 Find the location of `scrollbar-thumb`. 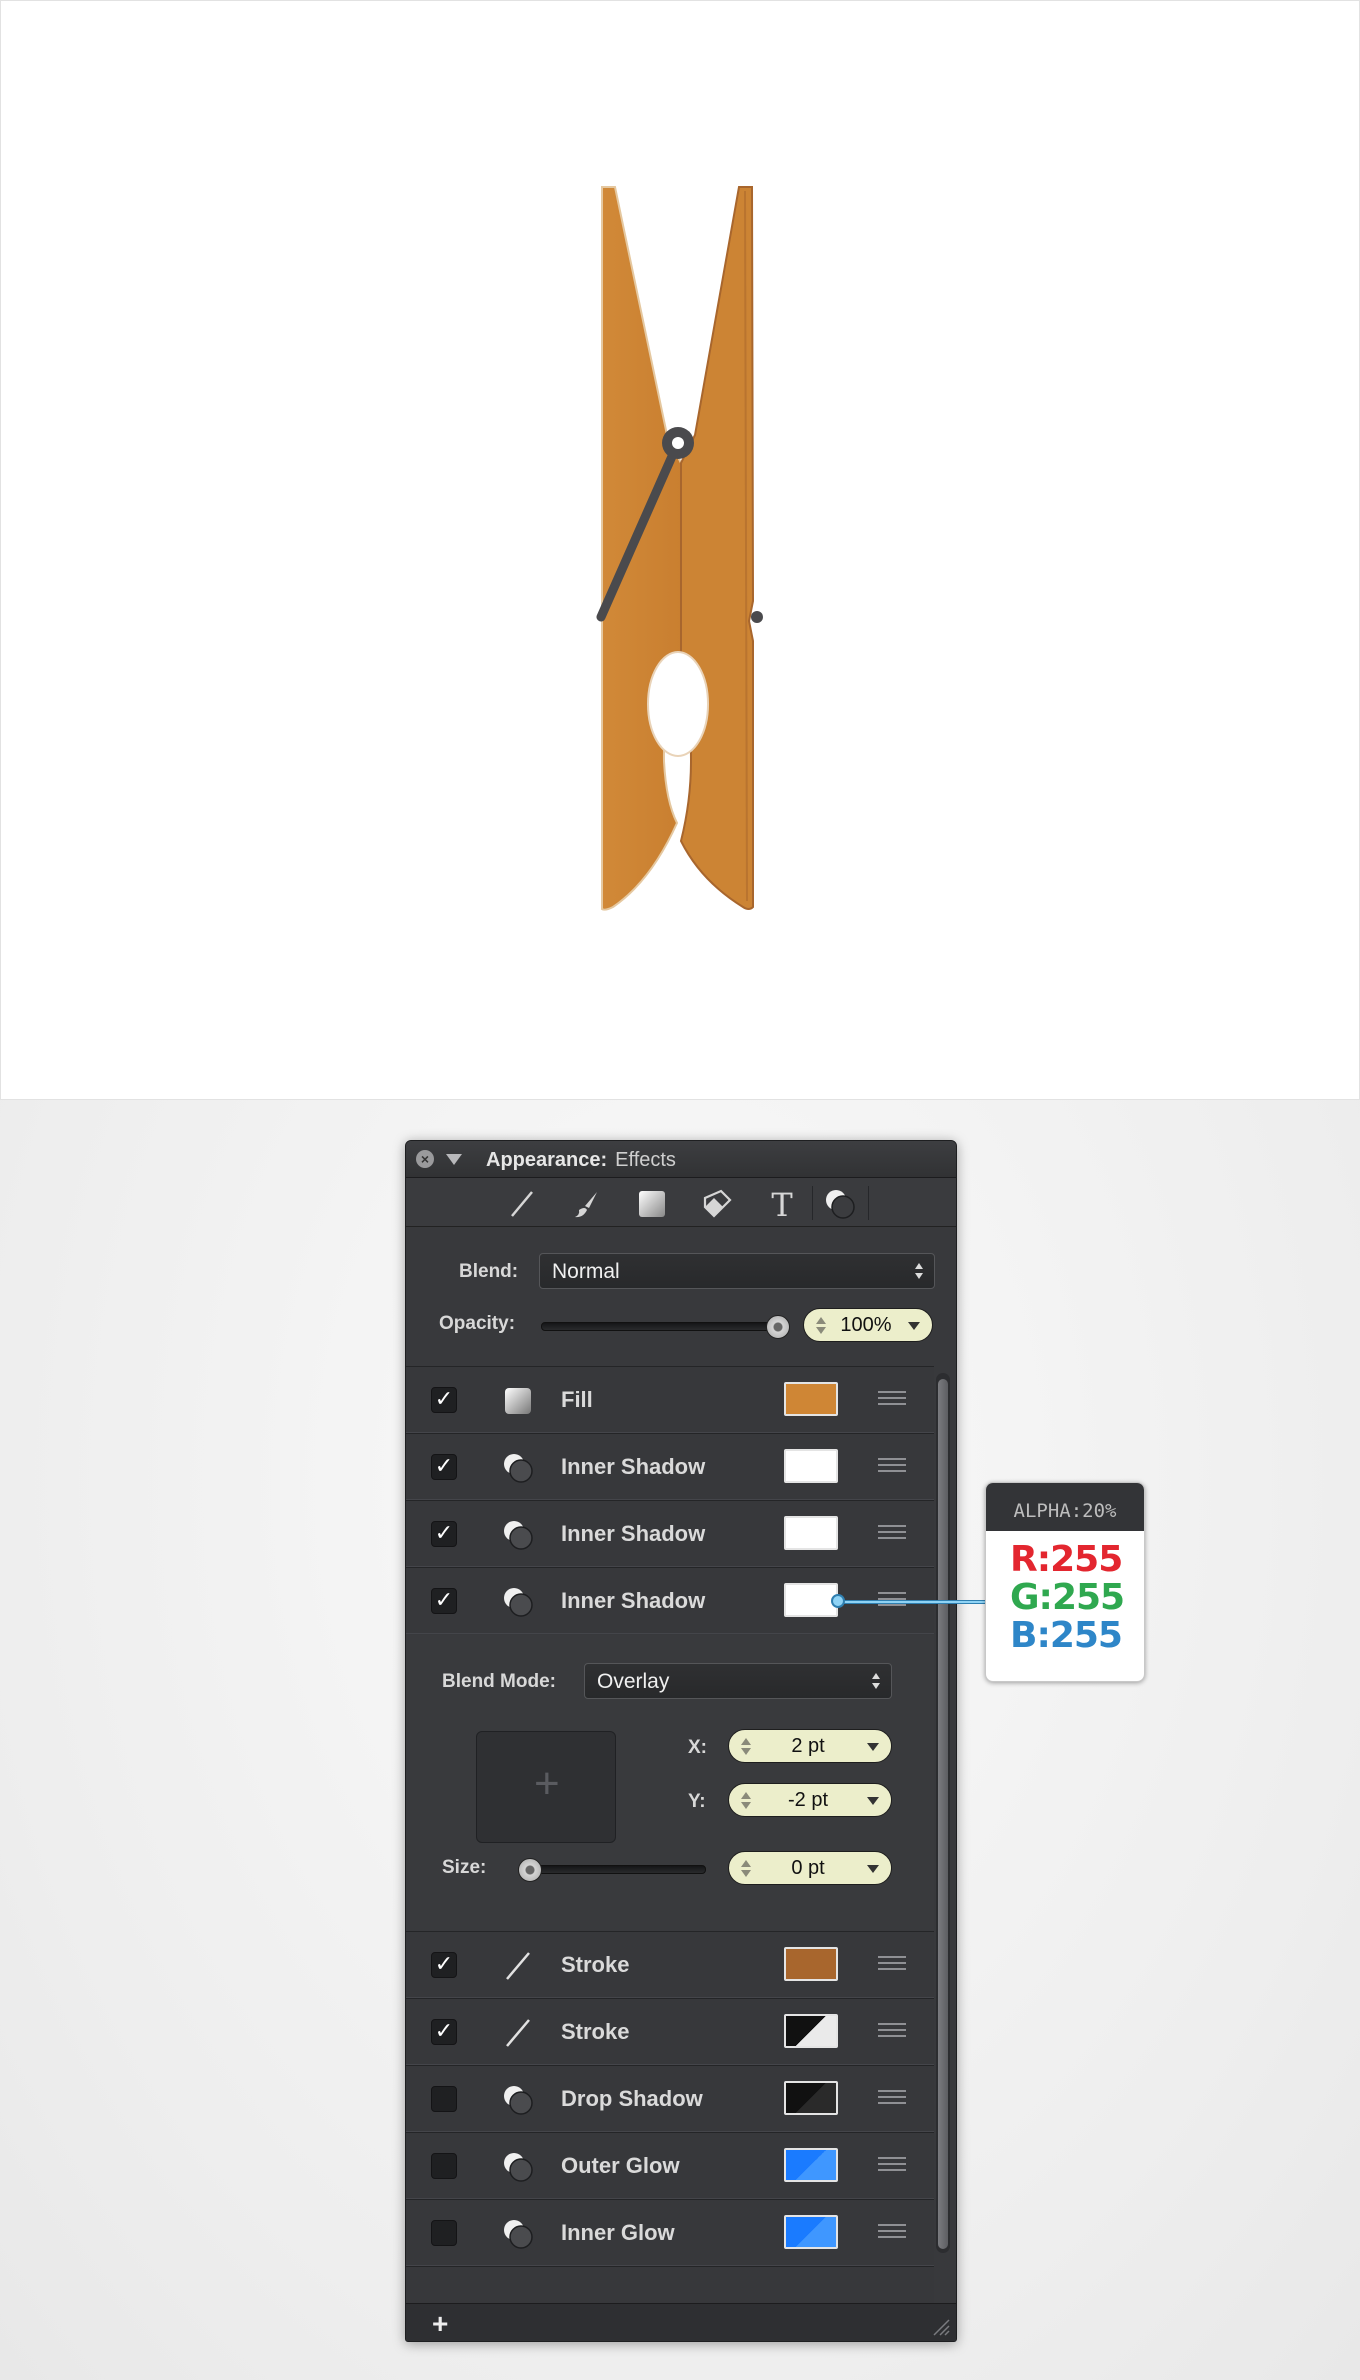

scrollbar-thumb is located at coordinates (943, 1814).